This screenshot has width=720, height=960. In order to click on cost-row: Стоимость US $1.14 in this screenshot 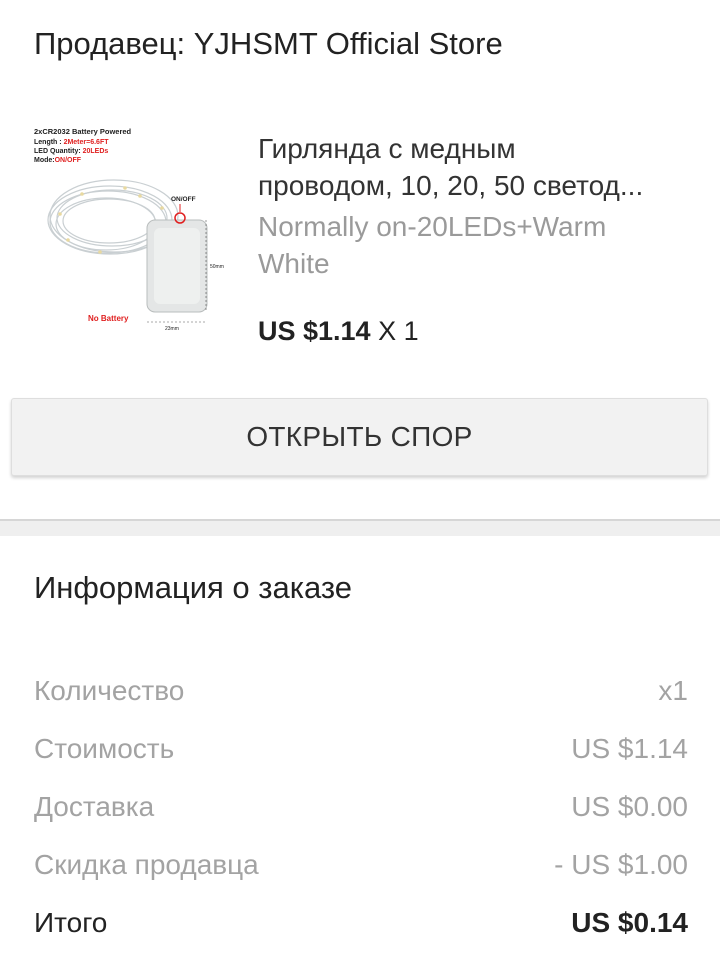, I will do `click(361, 749)`.